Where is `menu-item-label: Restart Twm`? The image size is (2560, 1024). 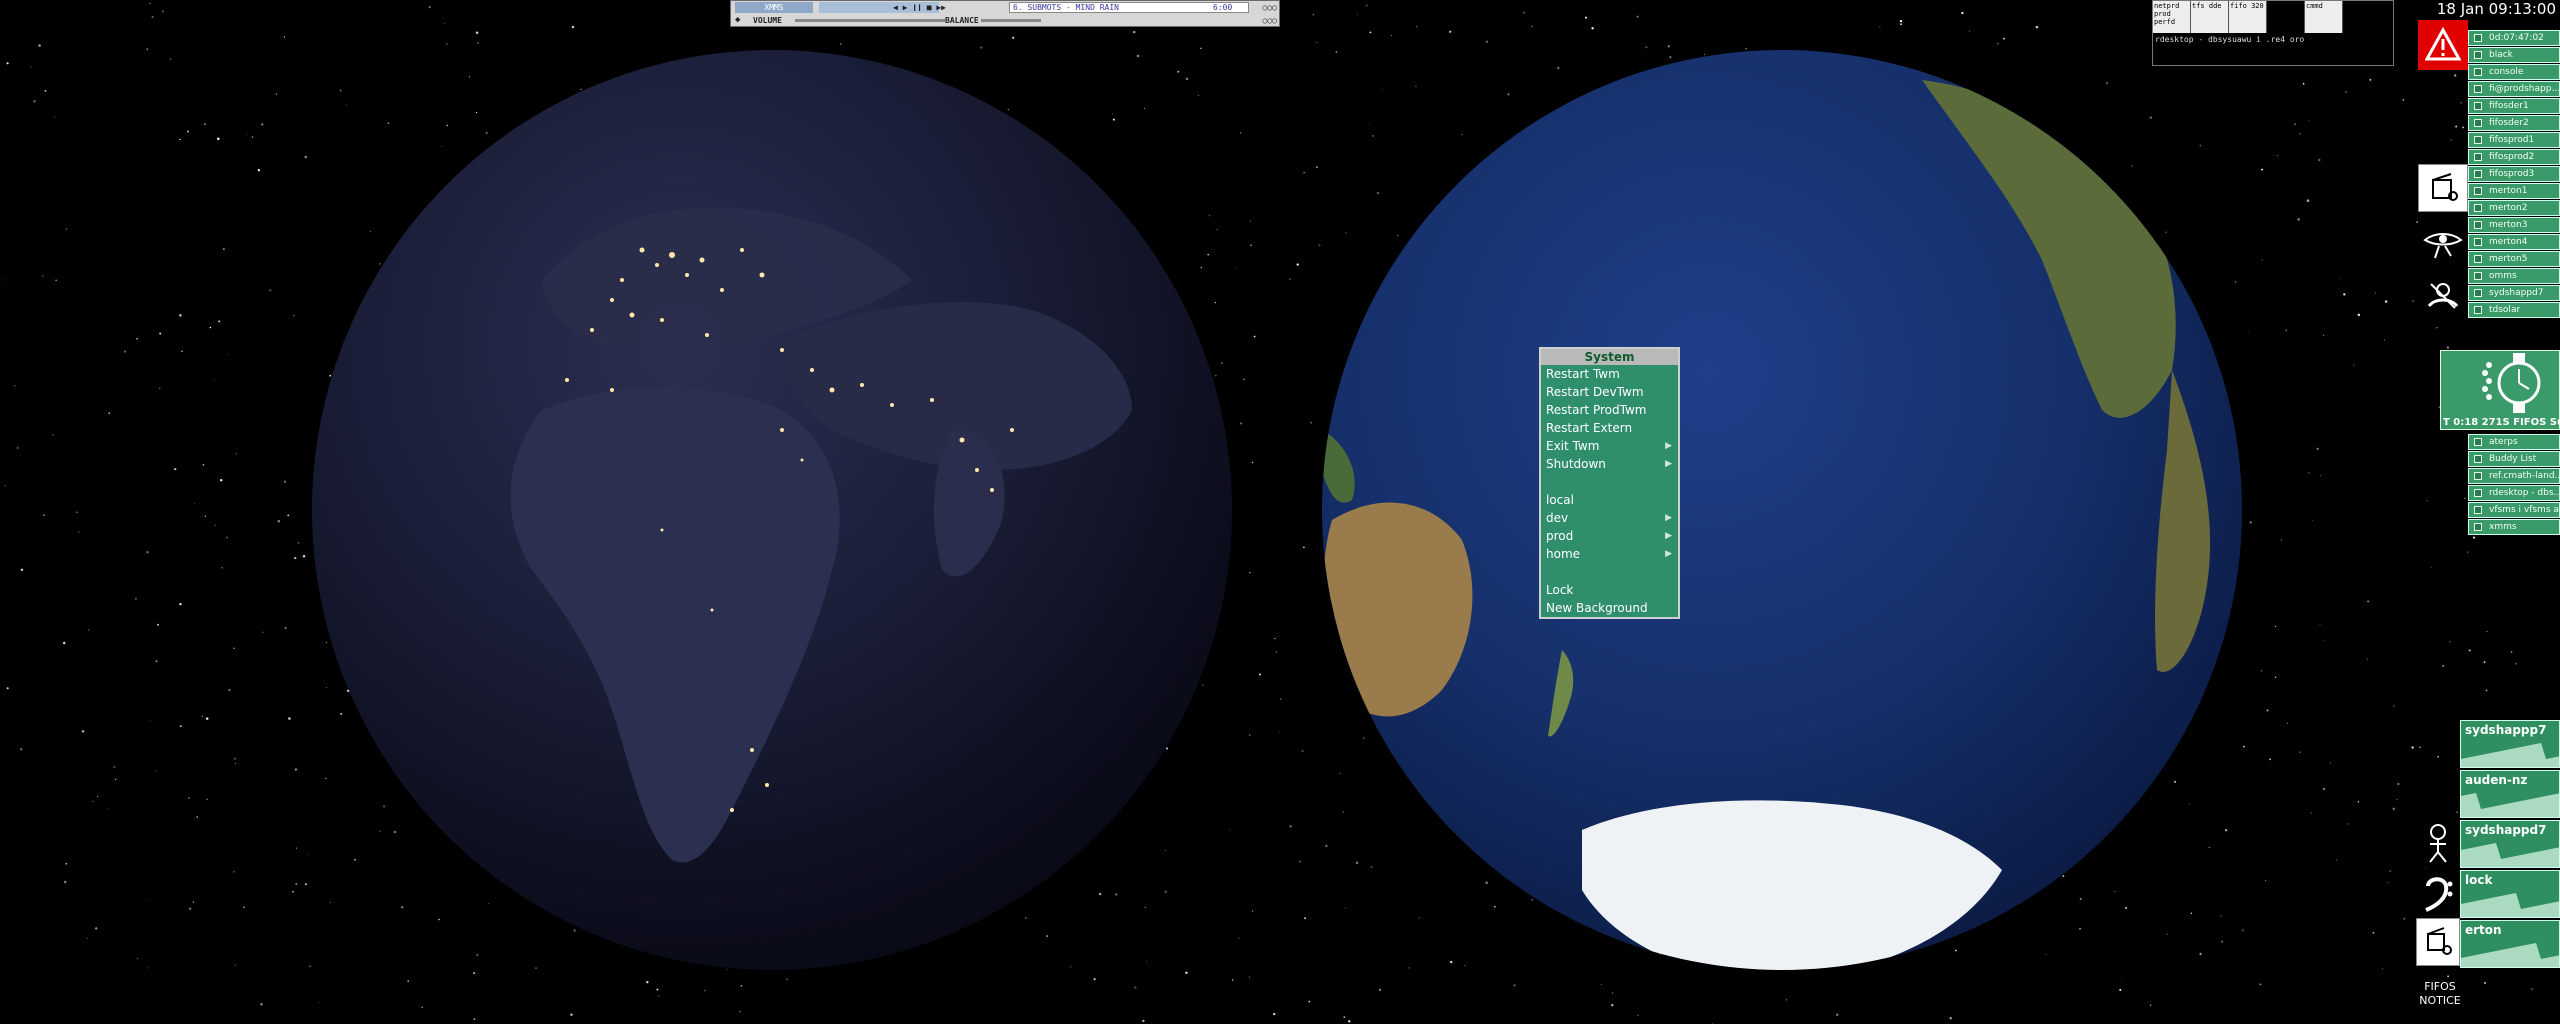
menu-item-label: Restart Twm is located at coordinates (1583, 374).